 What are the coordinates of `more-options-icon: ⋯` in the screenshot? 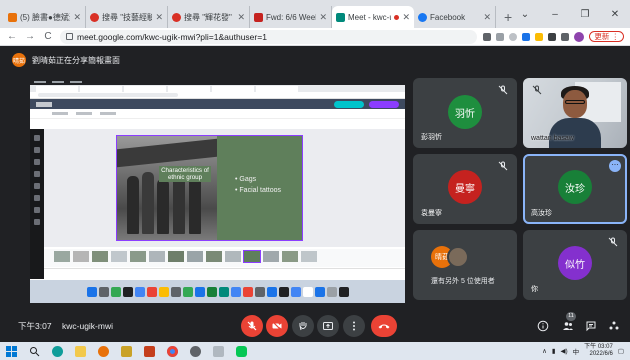 It's located at (615, 166).